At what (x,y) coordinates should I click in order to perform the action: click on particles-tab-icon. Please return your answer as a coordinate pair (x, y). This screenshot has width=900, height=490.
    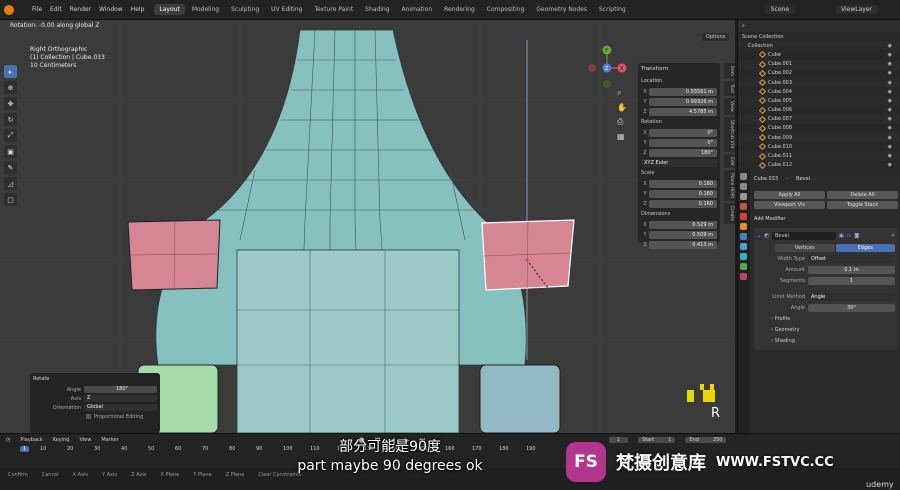
    Looking at the image, I should click on (743, 246).